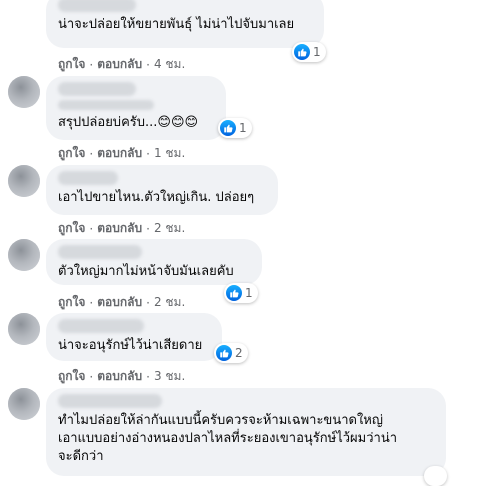 The width and height of the screenshot is (484, 486). I want to click on comment-actions: ถูกใจ · ตอบกลับ · 3 ชม., so click(121, 376).